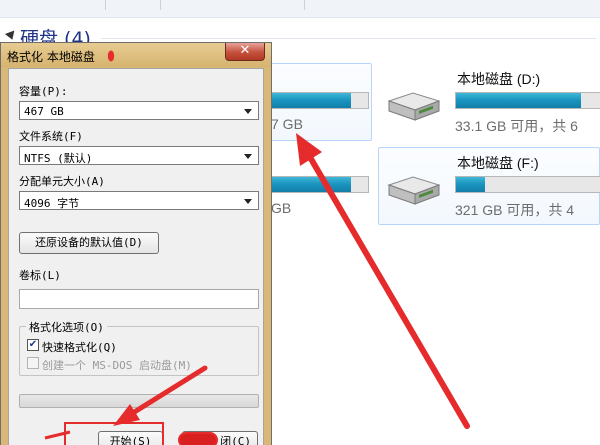 The image size is (600, 445). What do you see at coordinates (499, 79) in the screenshot?
I see `drive-name: 本地磁盘 (D:)` at bounding box center [499, 79].